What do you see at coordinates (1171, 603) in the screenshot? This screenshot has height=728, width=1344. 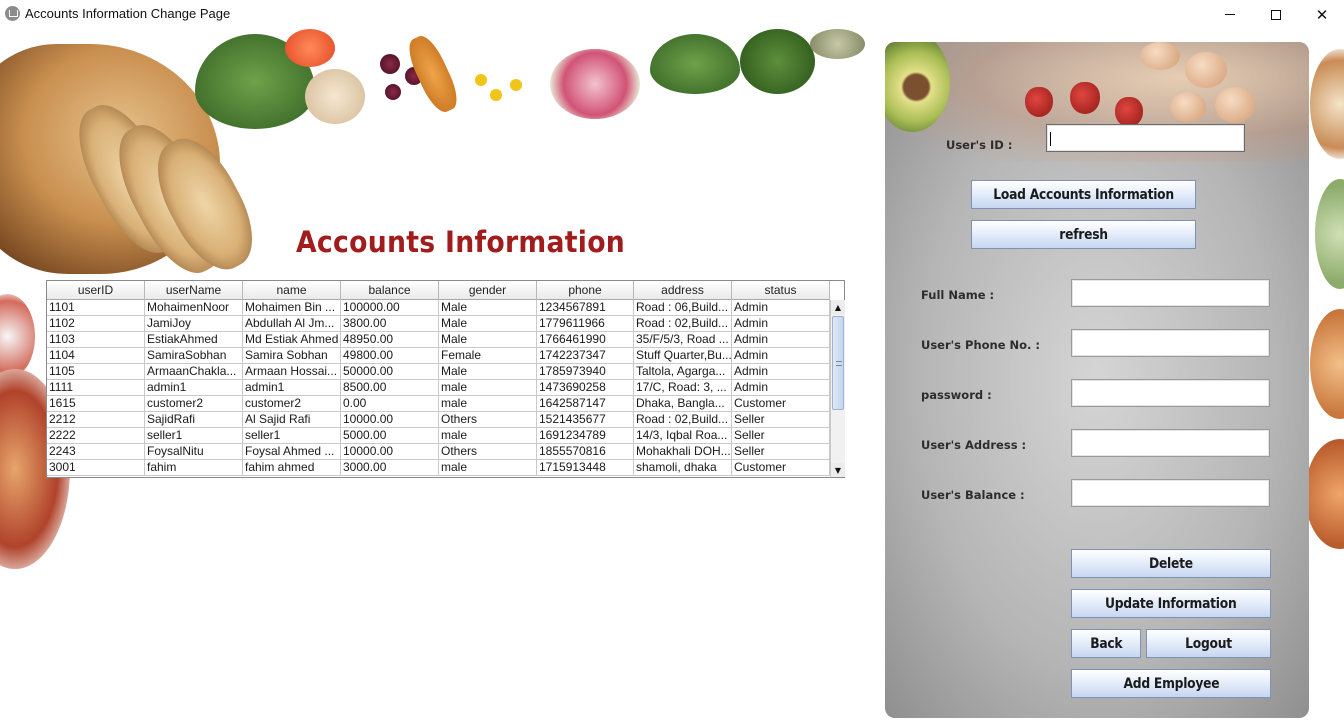 I see `update-information-button: Update Information` at bounding box center [1171, 603].